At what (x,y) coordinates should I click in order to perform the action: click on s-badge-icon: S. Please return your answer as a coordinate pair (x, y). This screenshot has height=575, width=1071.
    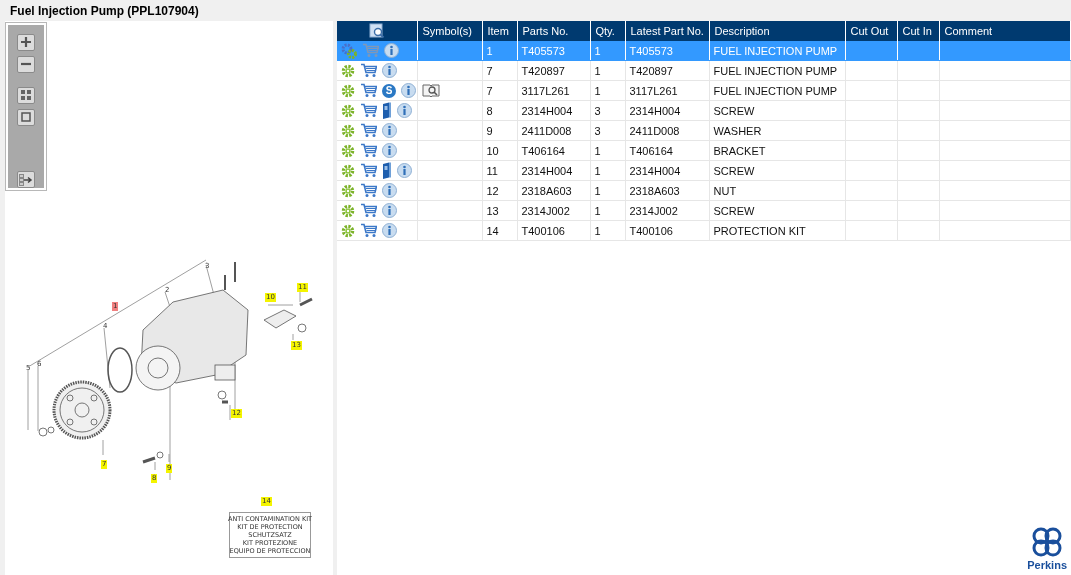
    Looking at the image, I should click on (389, 90).